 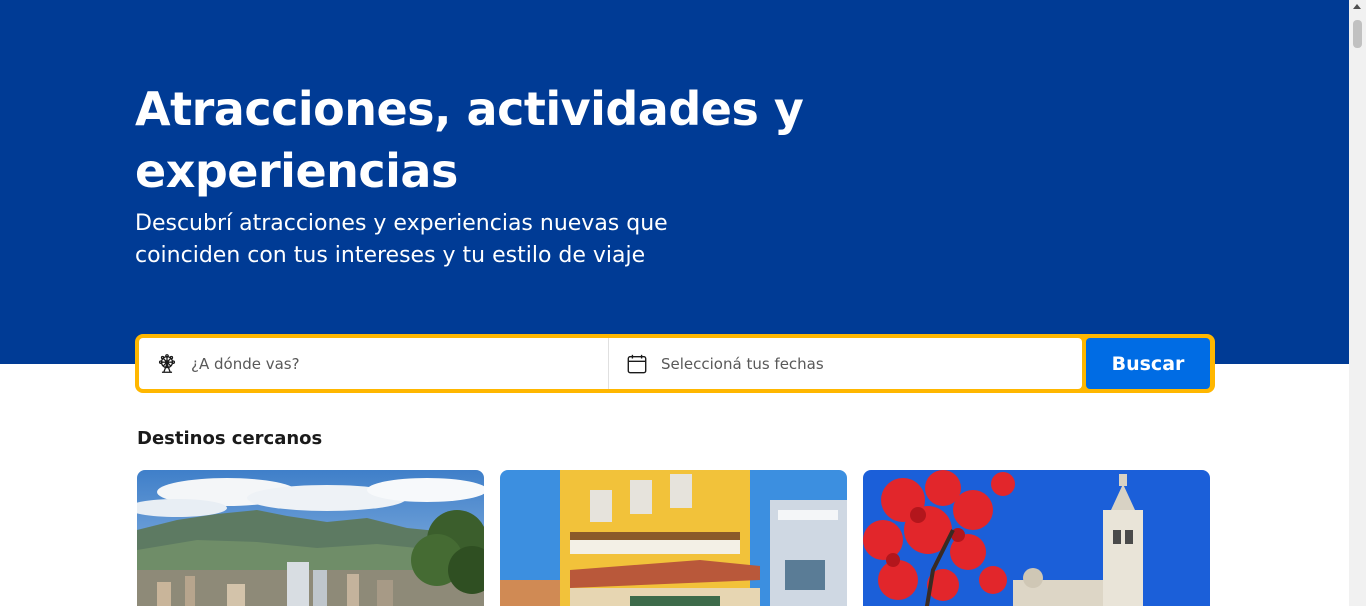 I want to click on search-bar: Buscar, so click(x=675, y=363).